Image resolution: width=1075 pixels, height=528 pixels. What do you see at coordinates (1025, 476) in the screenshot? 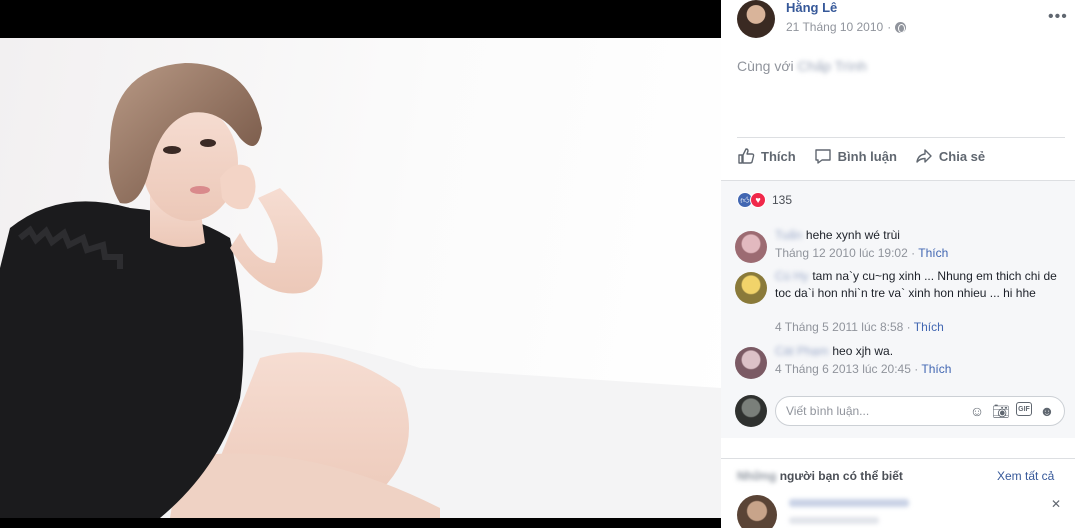
I see `see-all-link: Xem tất cả` at bounding box center [1025, 476].